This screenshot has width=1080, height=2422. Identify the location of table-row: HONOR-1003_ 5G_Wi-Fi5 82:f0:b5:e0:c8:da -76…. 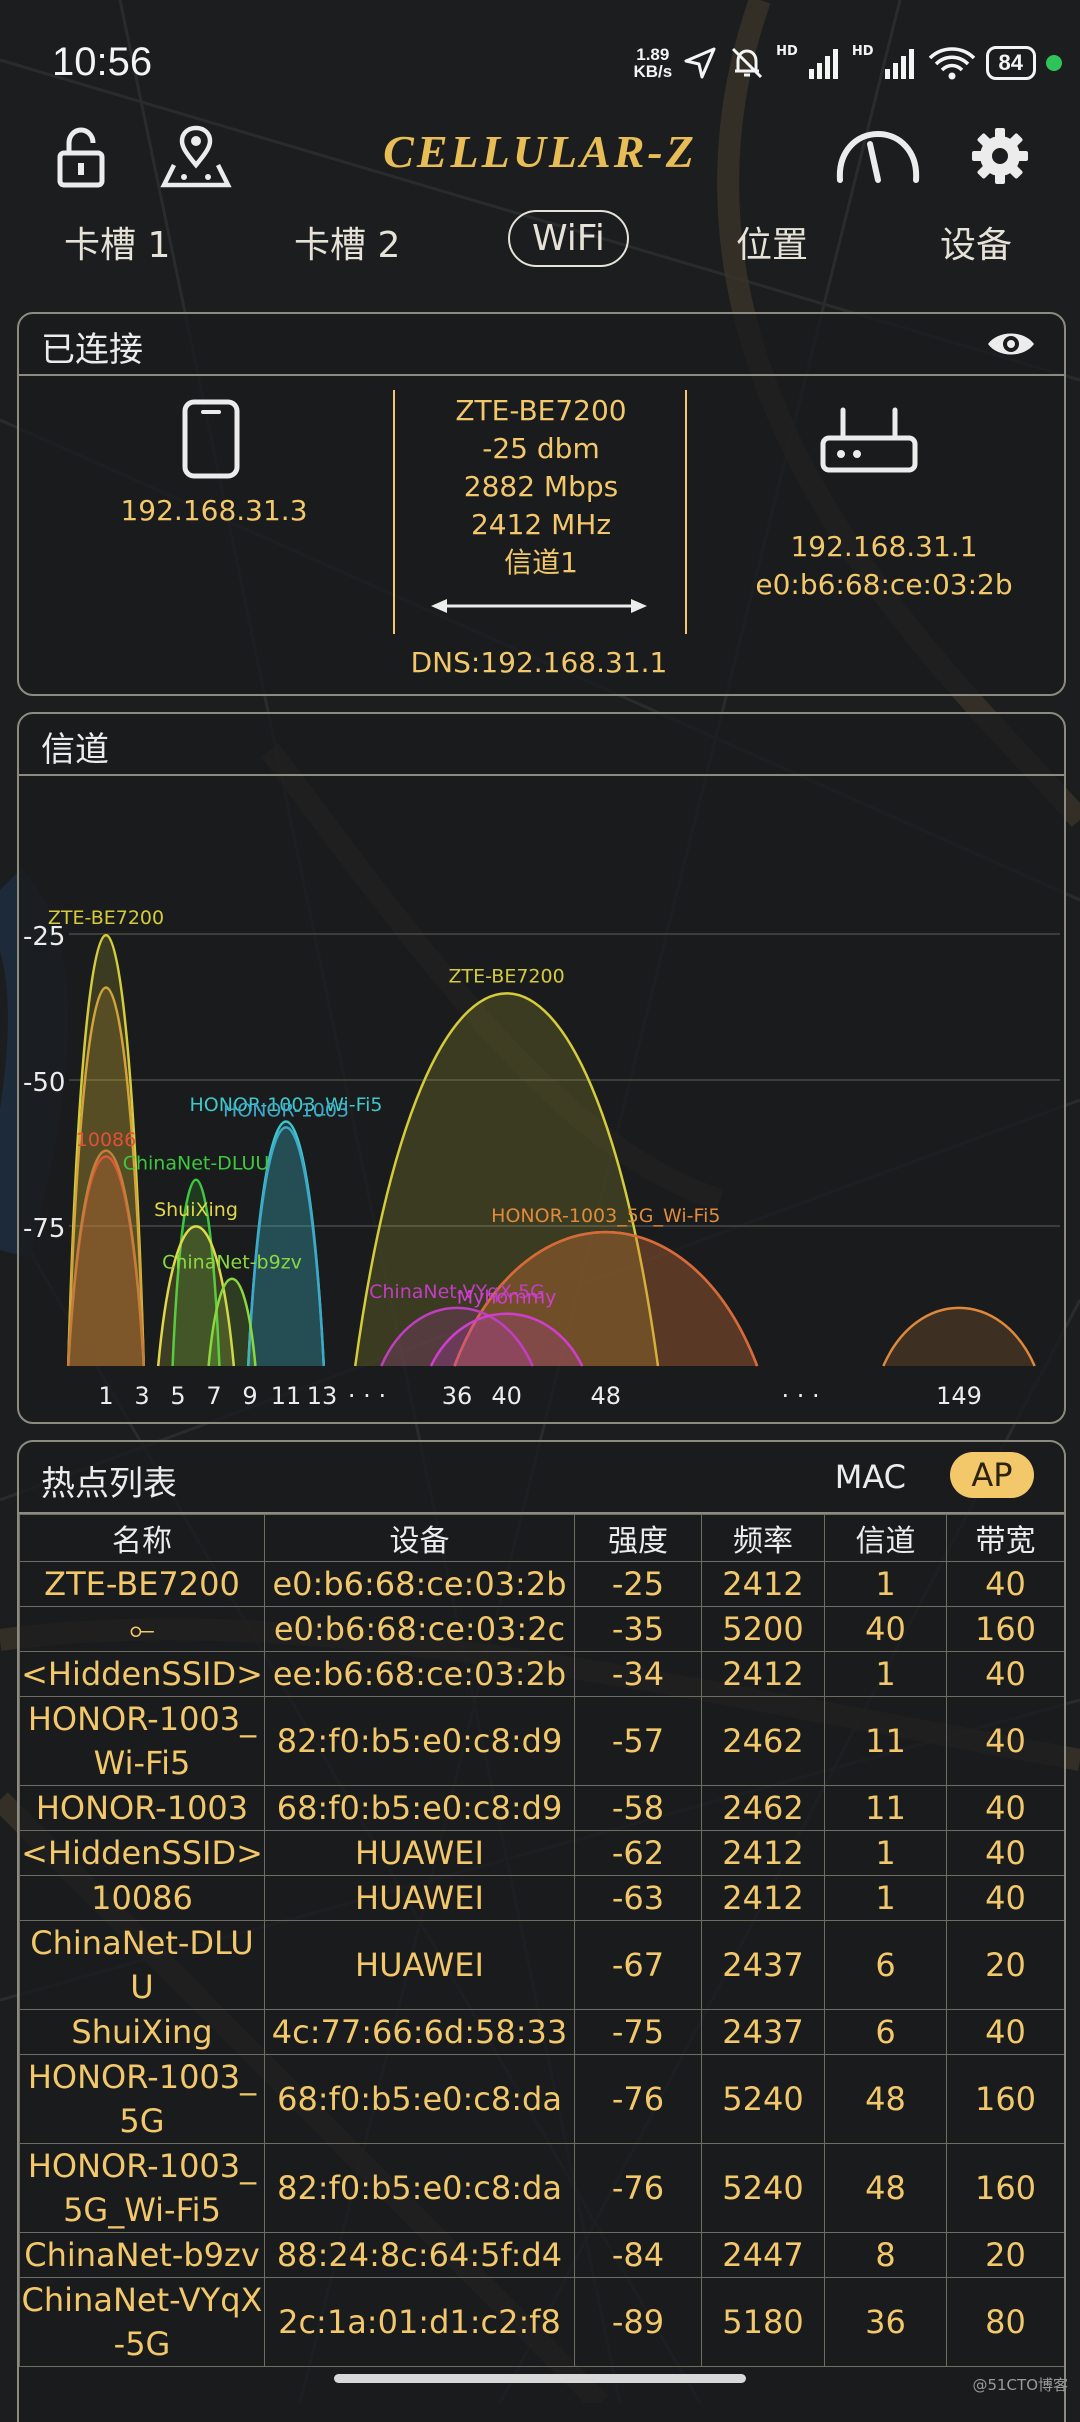
(541, 2188).